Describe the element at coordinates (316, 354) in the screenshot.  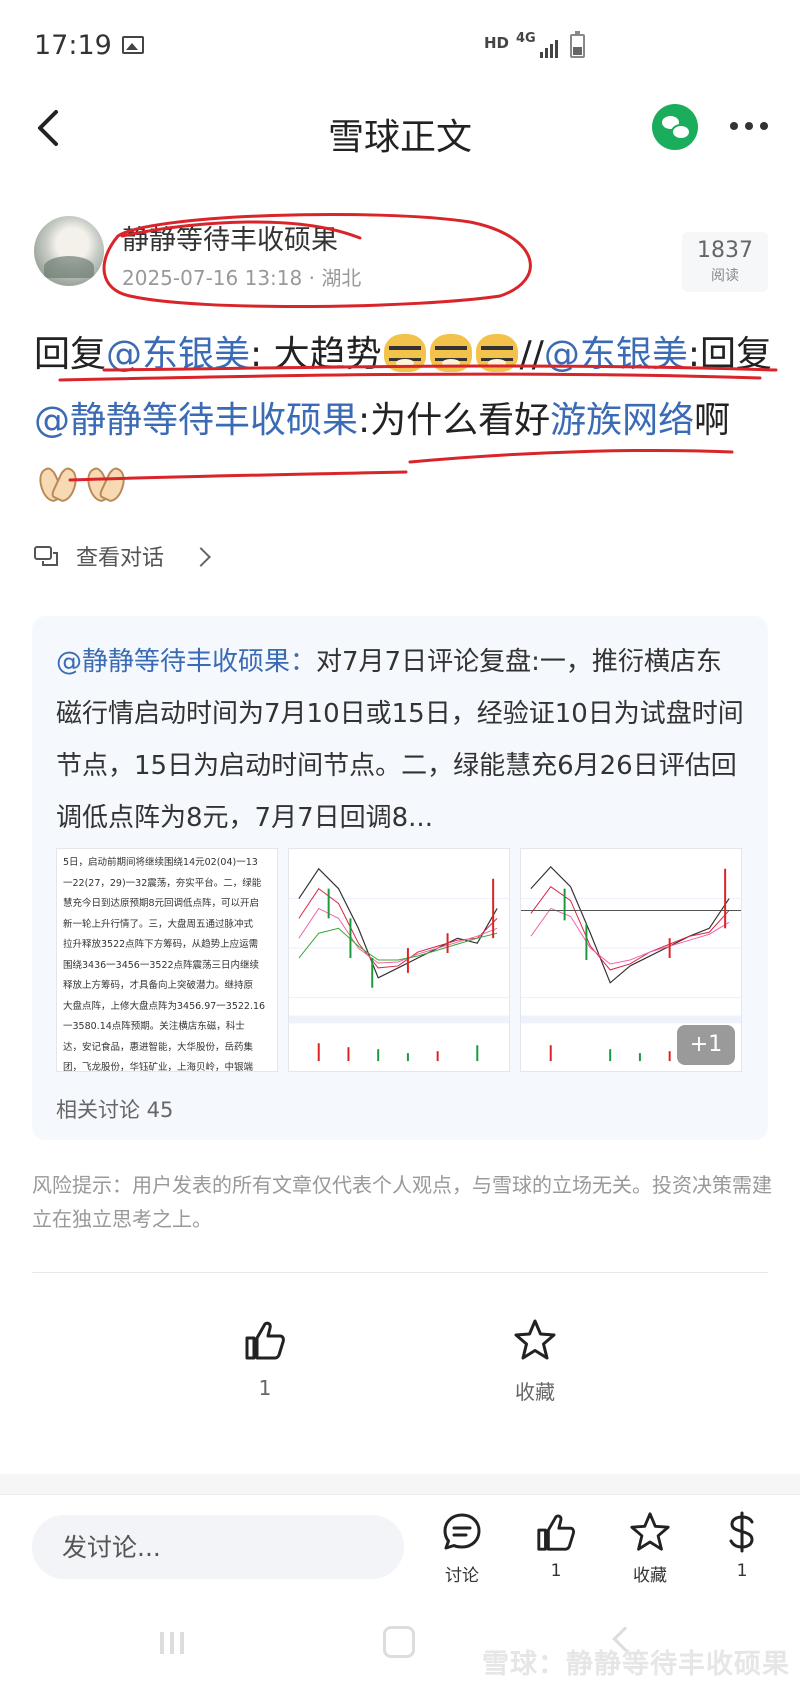
I see `body-text: : 大趋势` at that location.